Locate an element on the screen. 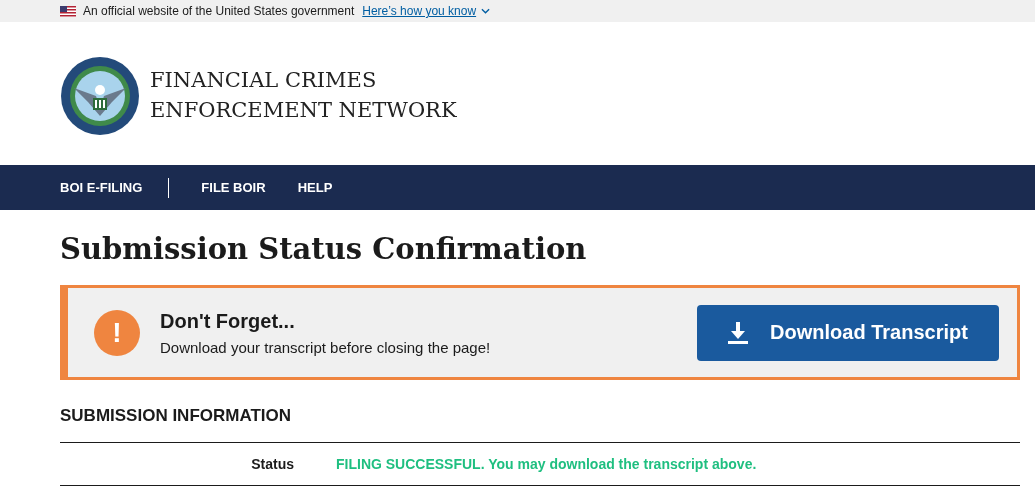  field-label: Status is located at coordinates (272, 464).